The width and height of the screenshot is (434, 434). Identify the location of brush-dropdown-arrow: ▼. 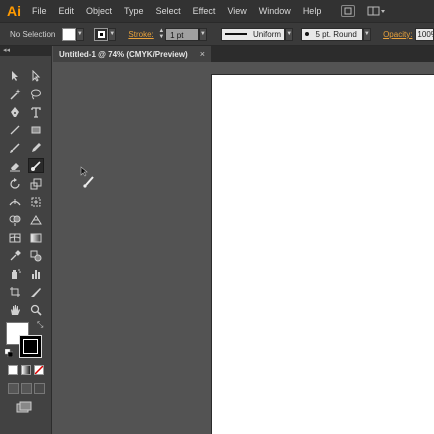
(367, 34).